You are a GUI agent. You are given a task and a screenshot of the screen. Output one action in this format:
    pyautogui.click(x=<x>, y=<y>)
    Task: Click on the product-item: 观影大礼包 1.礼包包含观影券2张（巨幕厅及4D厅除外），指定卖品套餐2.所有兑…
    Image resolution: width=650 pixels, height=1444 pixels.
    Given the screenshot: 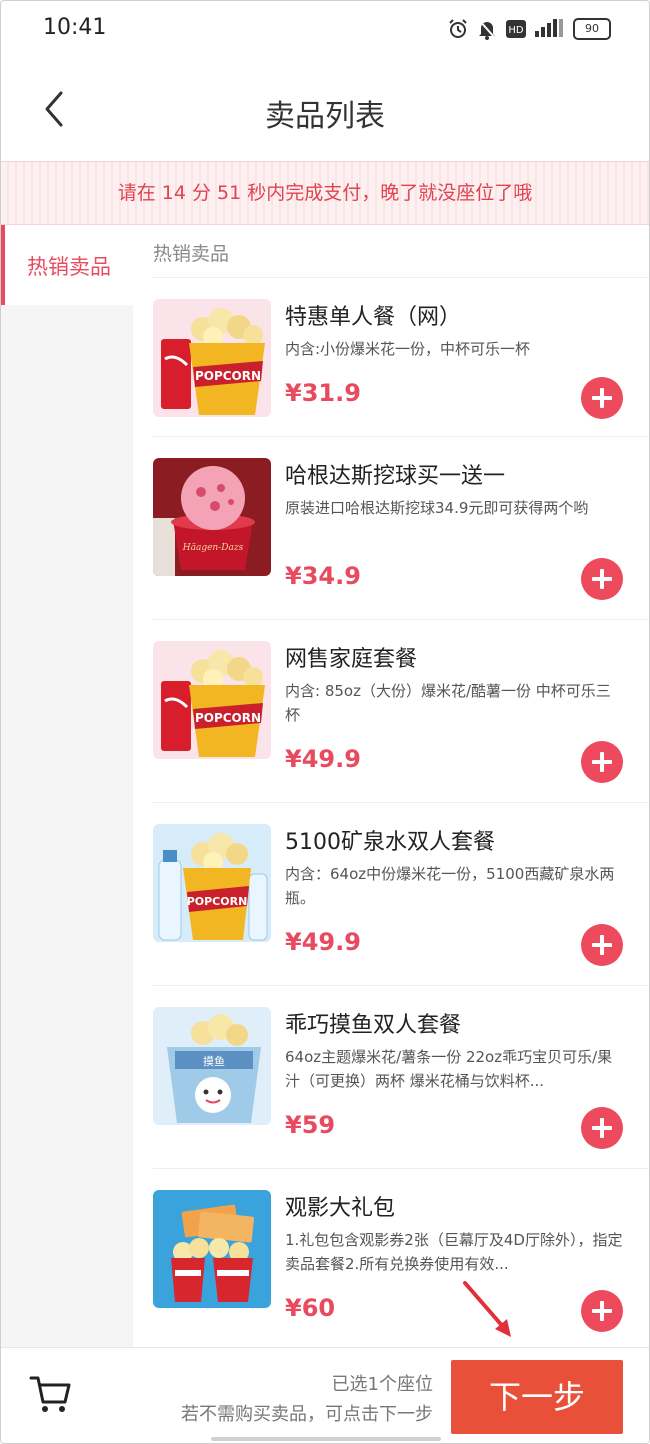 What is the action you would take?
    pyautogui.click(x=391, y=1281)
    